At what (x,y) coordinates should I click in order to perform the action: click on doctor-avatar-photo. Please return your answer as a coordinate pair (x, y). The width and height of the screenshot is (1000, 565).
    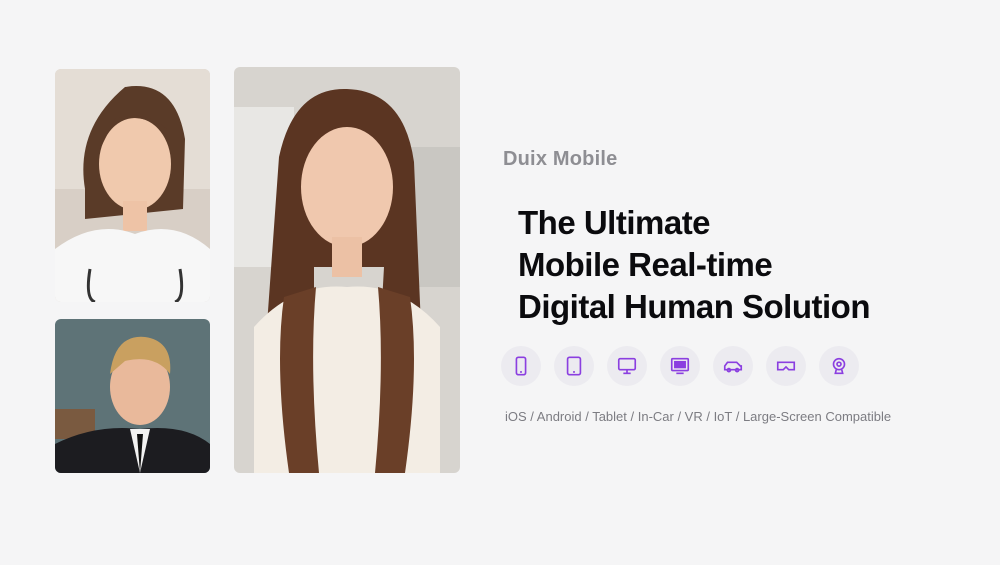
    Looking at the image, I should click on (132, 185).